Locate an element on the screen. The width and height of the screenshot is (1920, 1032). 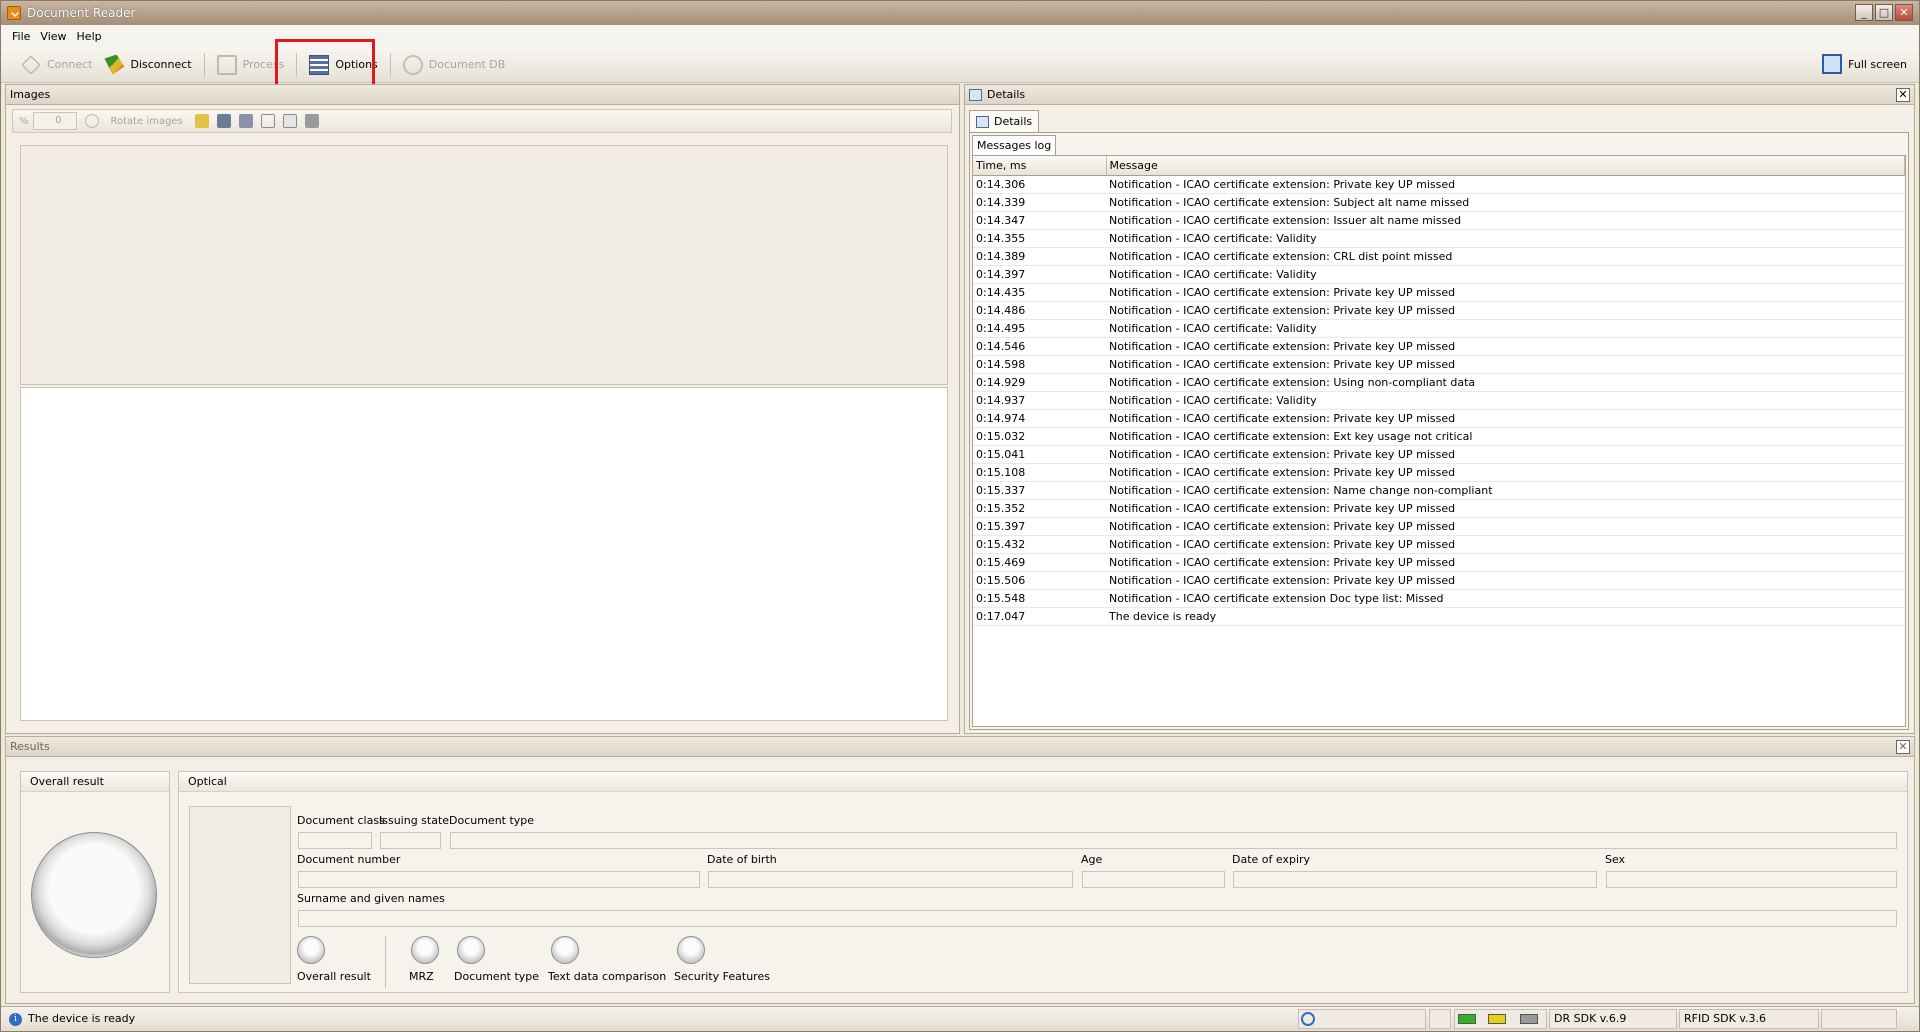
document-type-field is located at coordinates (1173, 840).